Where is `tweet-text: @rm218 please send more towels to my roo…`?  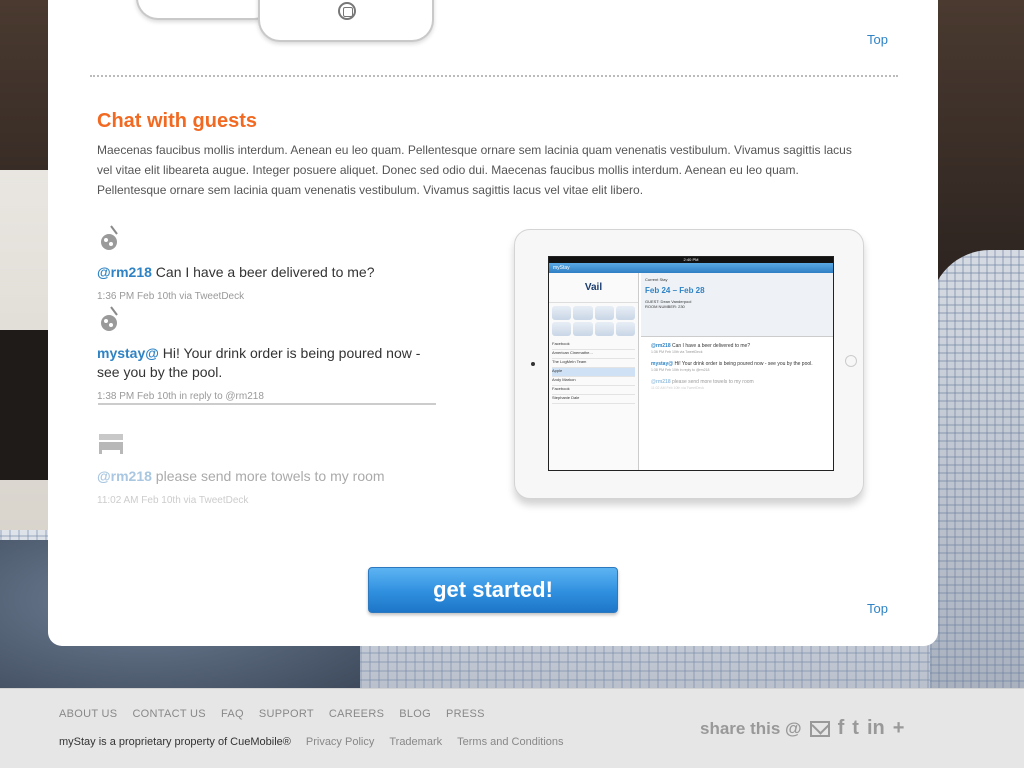
tweet-text: @rm218 please send more towels to my roo… is located at coordinates (267, 476).